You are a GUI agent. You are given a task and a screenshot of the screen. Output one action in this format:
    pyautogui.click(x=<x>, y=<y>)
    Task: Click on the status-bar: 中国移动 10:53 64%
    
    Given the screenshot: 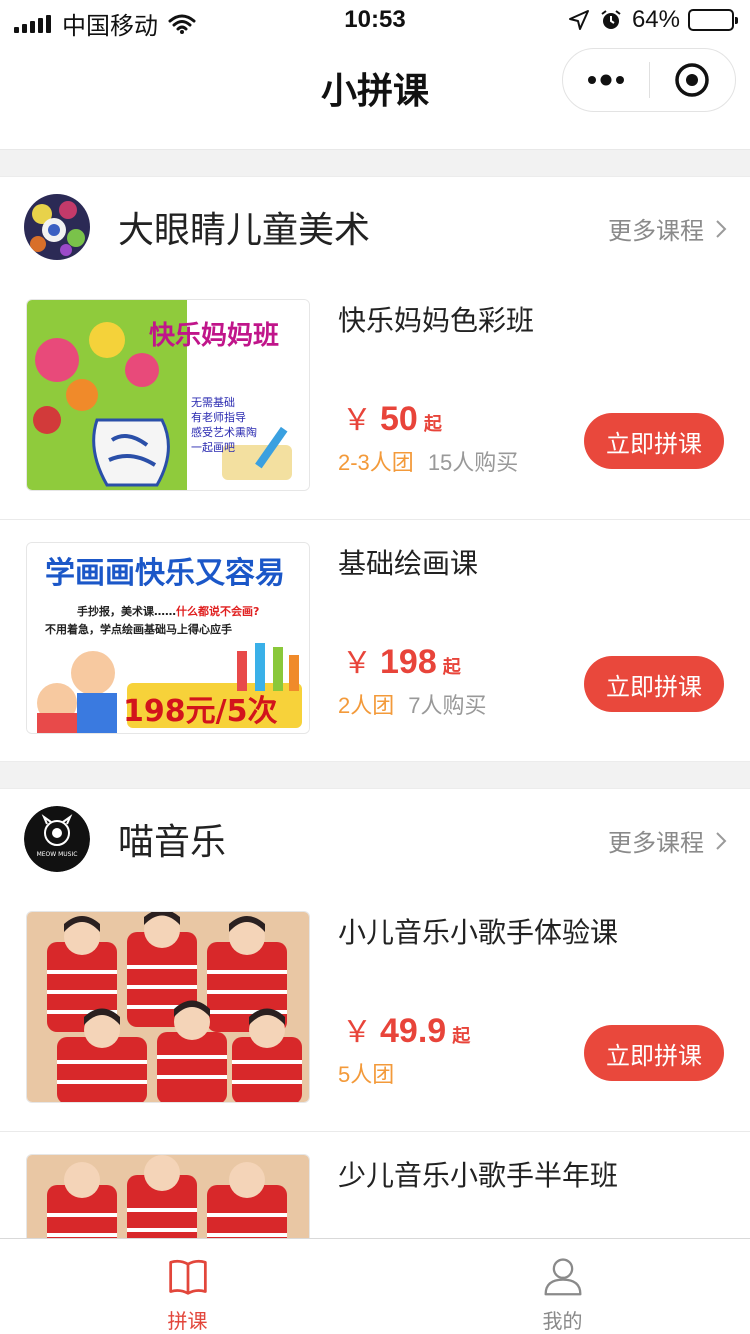 What is the action you would take?
    pyautogui.click(x=375, y=20)
    